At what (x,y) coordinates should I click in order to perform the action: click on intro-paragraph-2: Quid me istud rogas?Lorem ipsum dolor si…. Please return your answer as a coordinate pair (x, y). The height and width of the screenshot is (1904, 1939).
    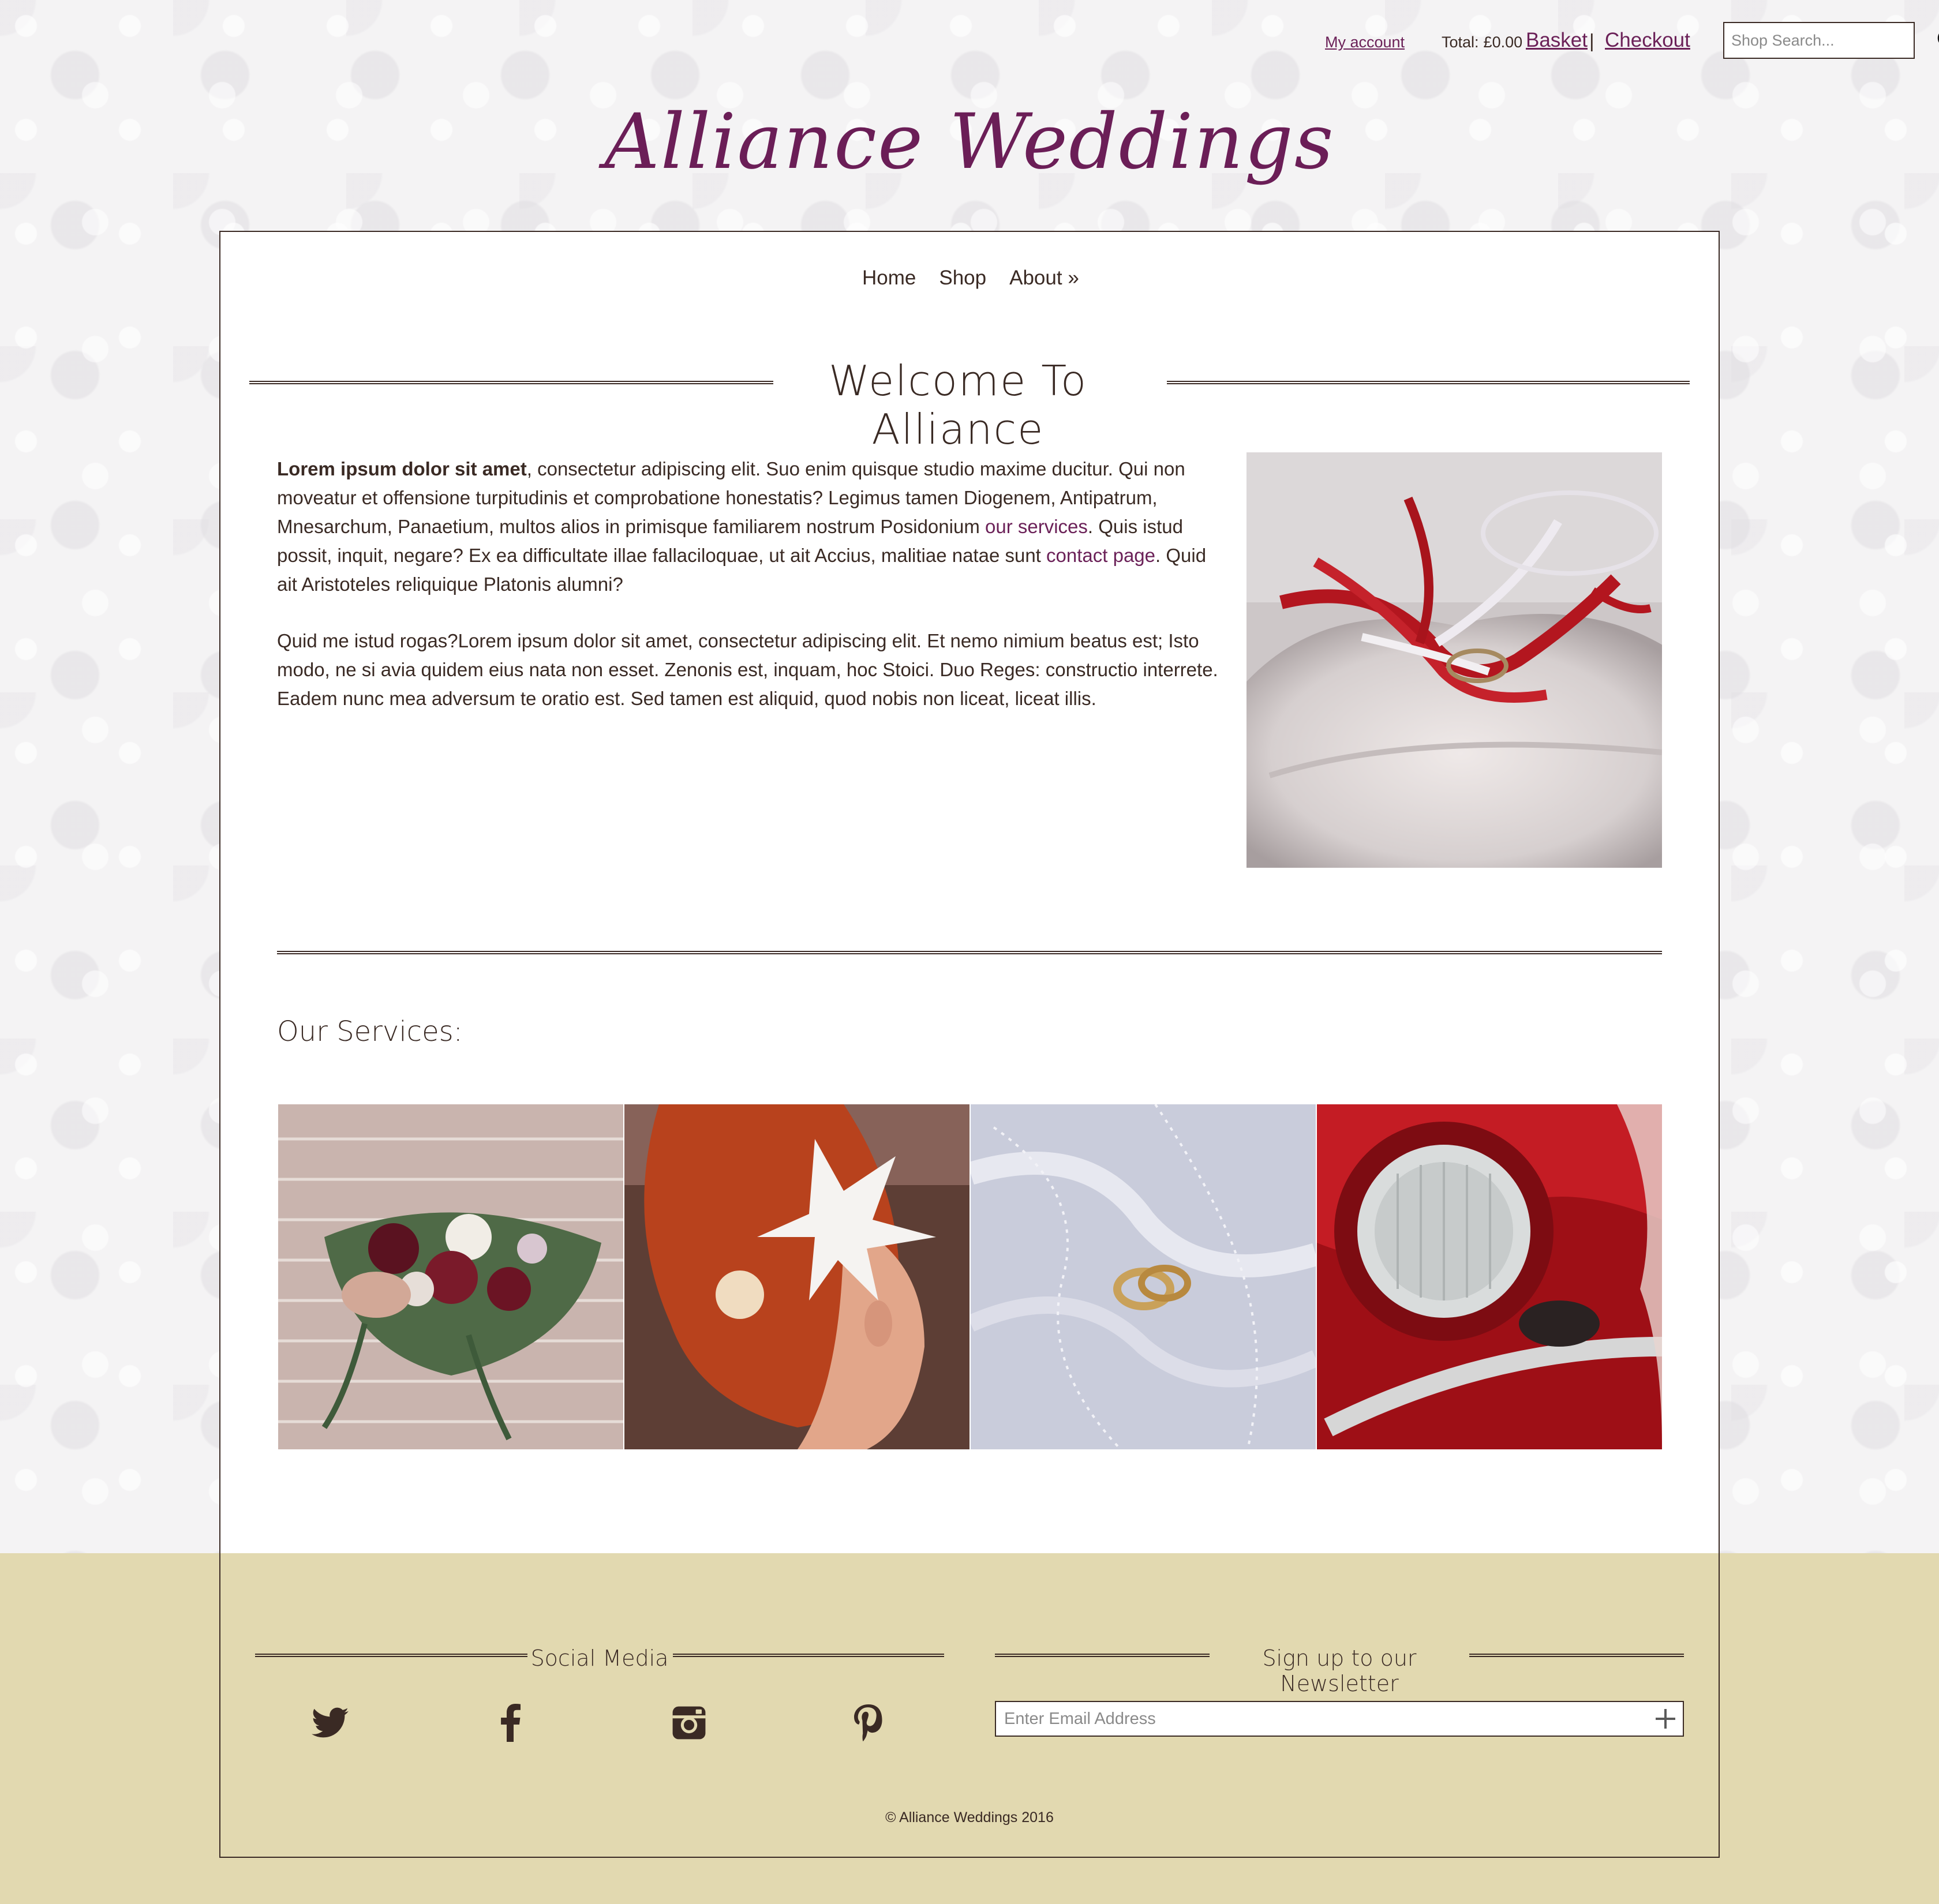
    Looking at the image, I should click on (747, 669).